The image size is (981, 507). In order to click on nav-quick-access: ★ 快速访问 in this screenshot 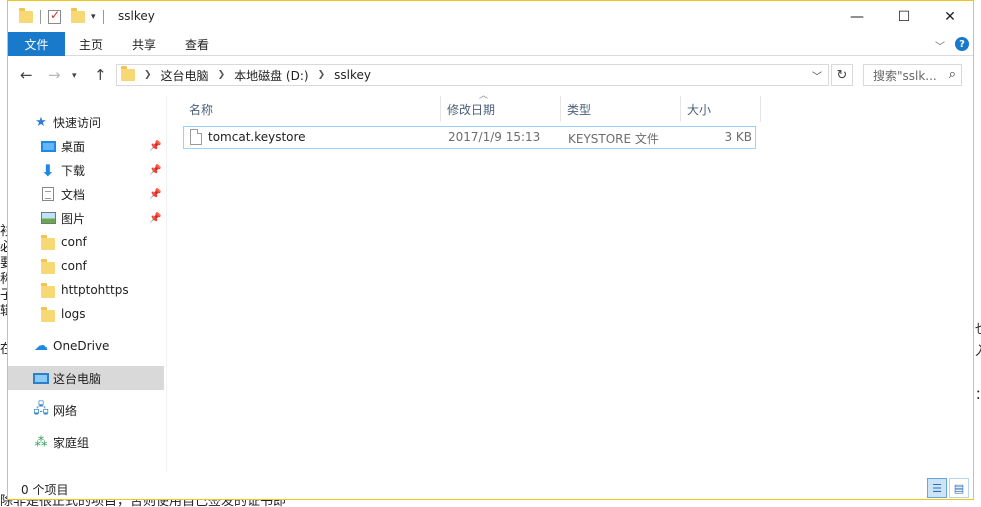, I will do `click(86, 122)`.